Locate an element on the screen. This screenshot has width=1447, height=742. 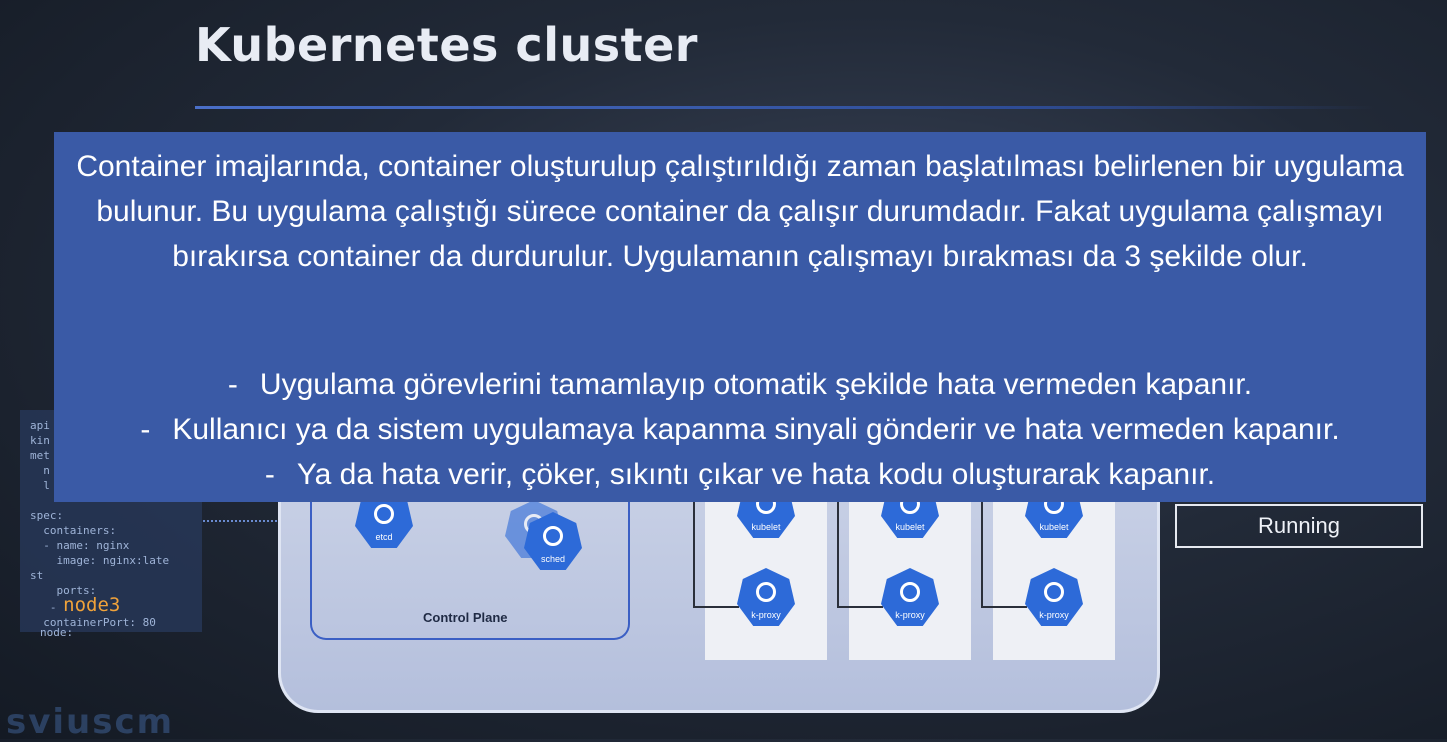
title-underline is located at coordinates (785, 107).